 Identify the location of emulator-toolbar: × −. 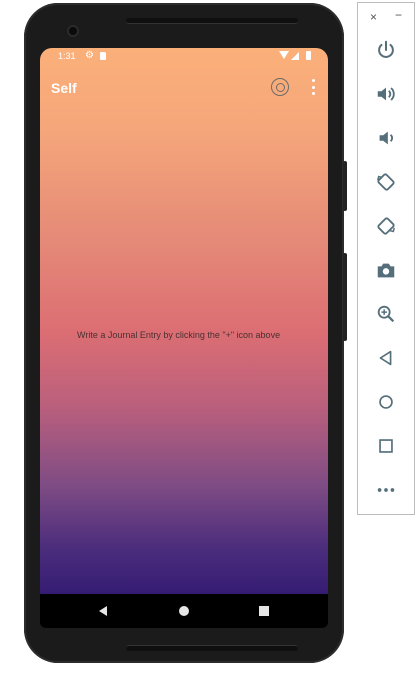
(386, 258).